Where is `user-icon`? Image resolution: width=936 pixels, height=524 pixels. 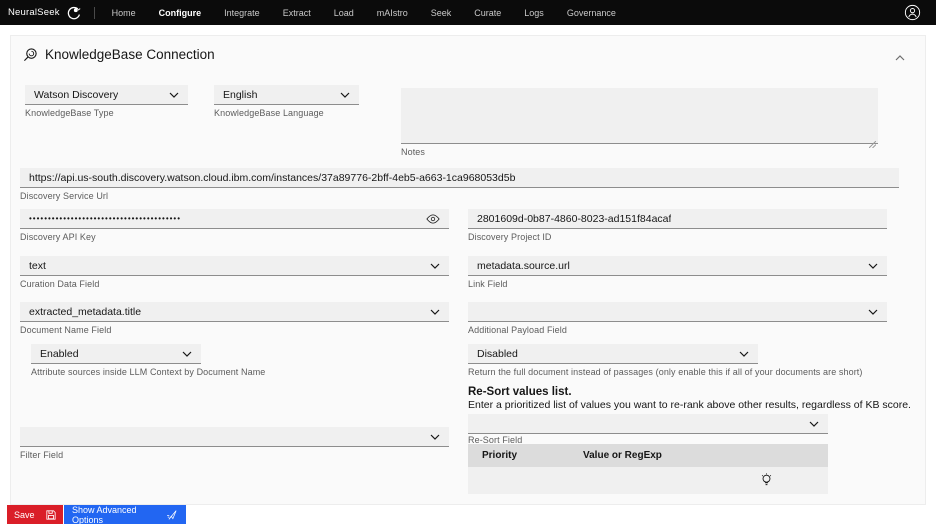 user-icon is located at coordinates (912, 12).